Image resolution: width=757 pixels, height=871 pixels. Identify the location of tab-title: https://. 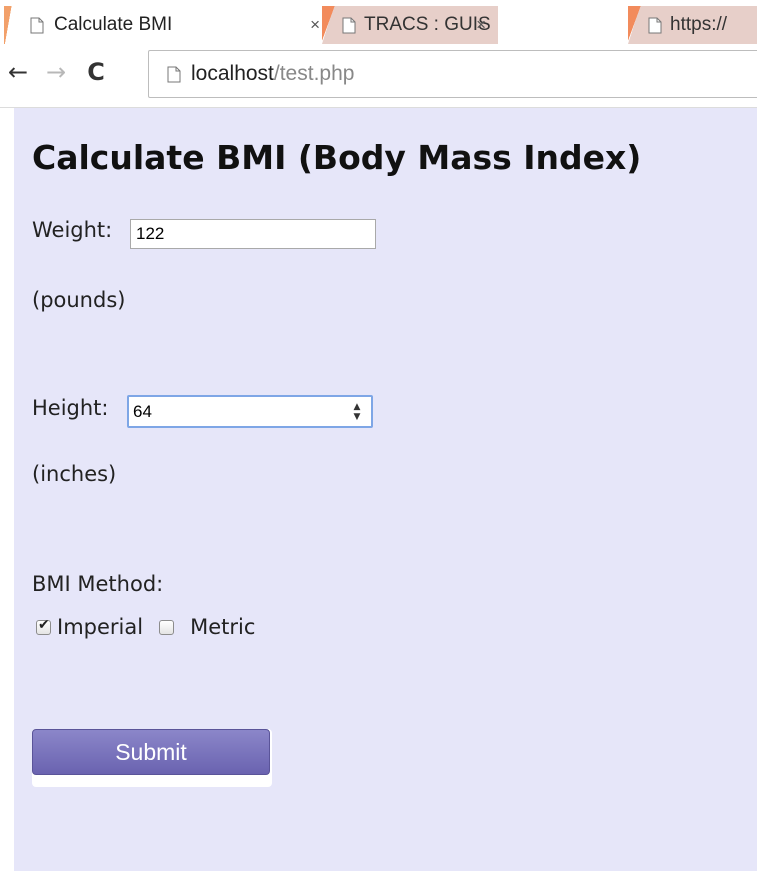
(699, 24).